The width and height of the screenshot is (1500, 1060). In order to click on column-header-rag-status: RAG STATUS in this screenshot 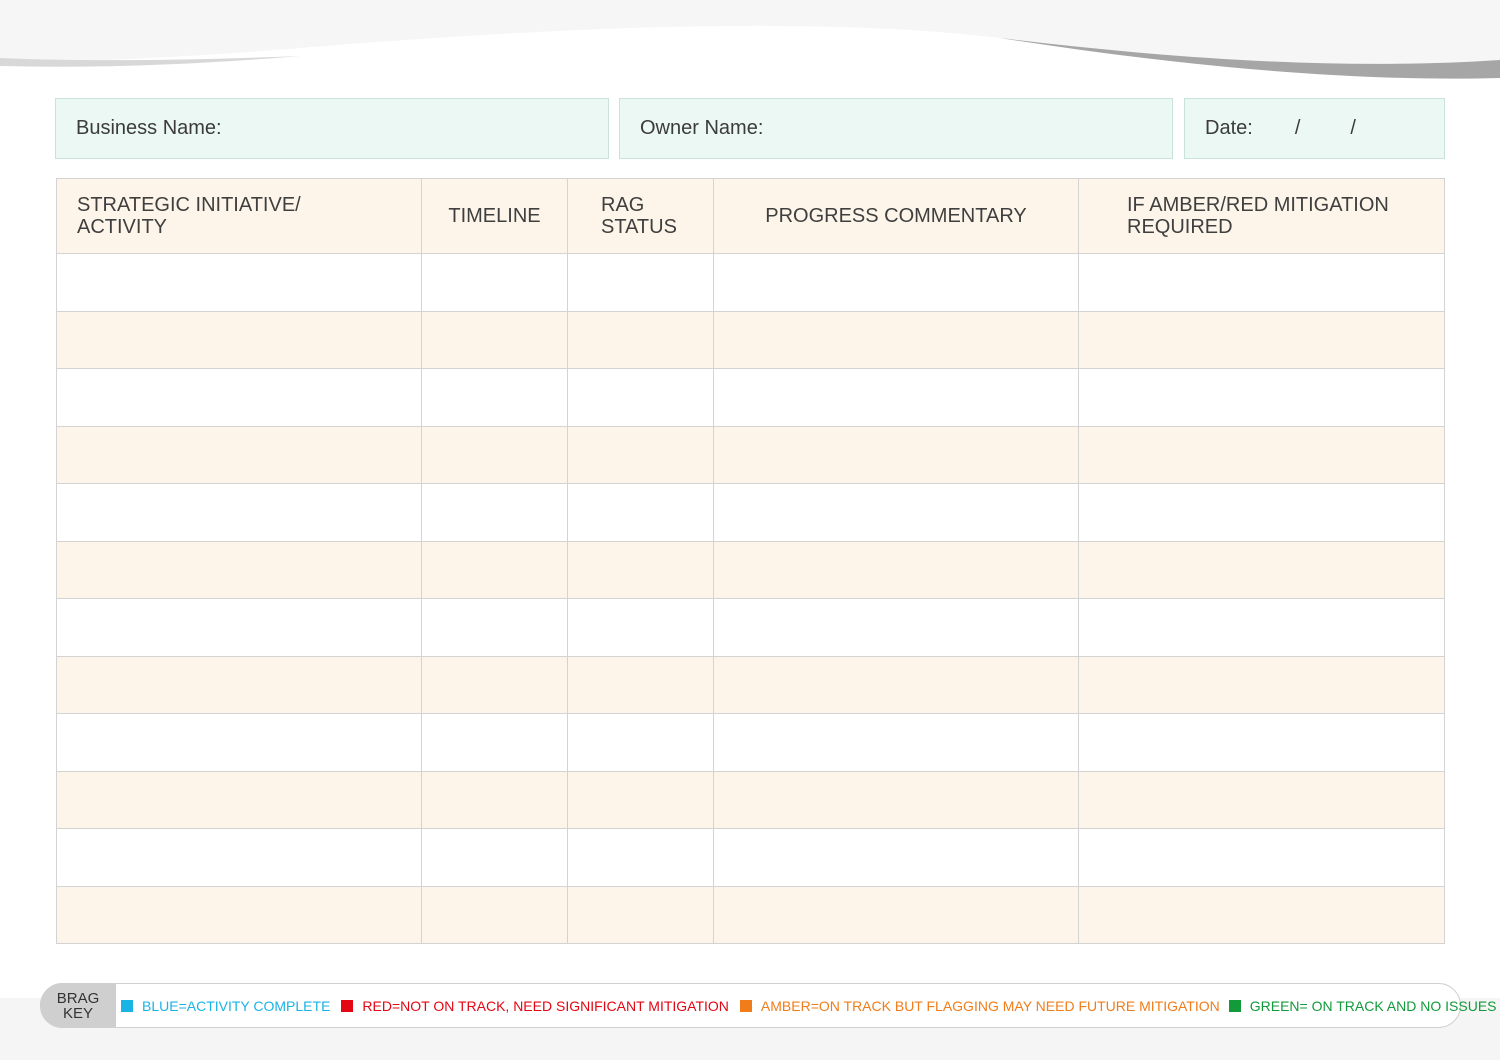, I will do `click(640, 216)`.